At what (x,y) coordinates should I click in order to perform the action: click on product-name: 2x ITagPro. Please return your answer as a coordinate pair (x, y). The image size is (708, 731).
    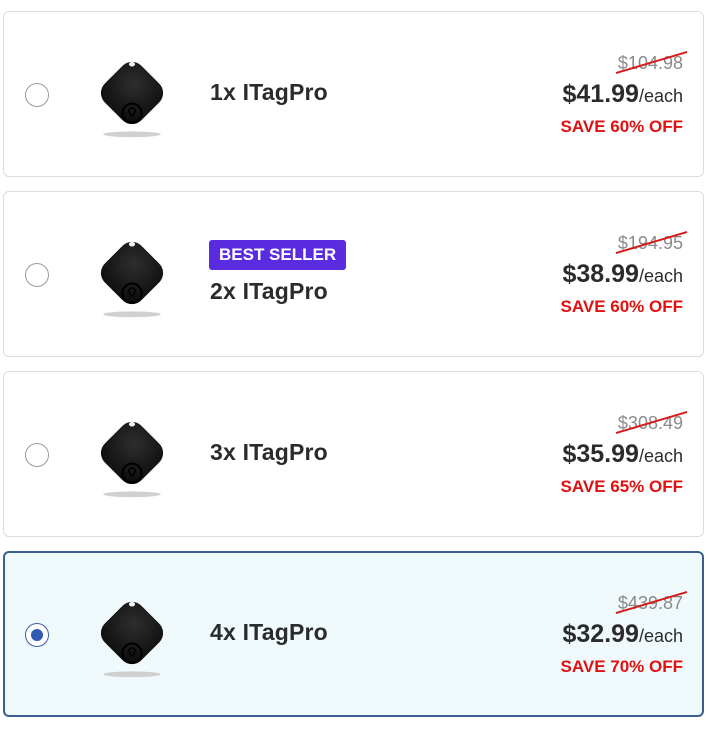
    Looking at the image, I should click on (269, 291).